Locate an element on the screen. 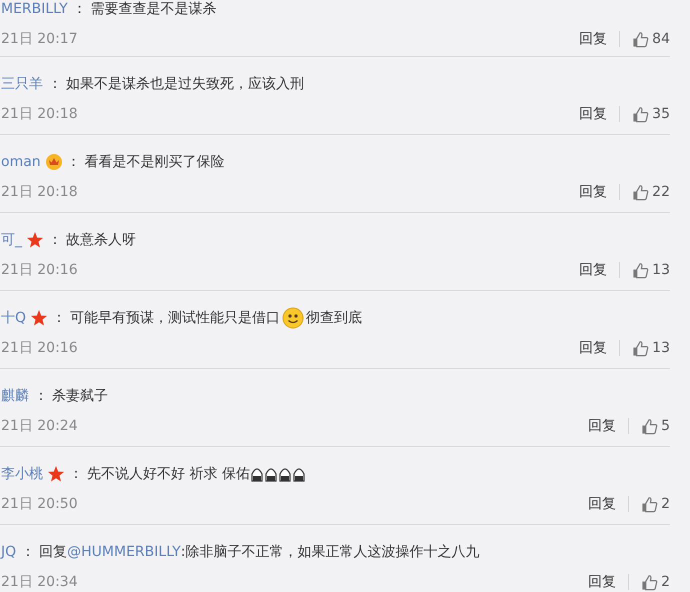 The width and height of the screenshot is (690, 592). comment-text: 可能早有预谋，测试性能只是借口 is located at coordinates (175, 318).